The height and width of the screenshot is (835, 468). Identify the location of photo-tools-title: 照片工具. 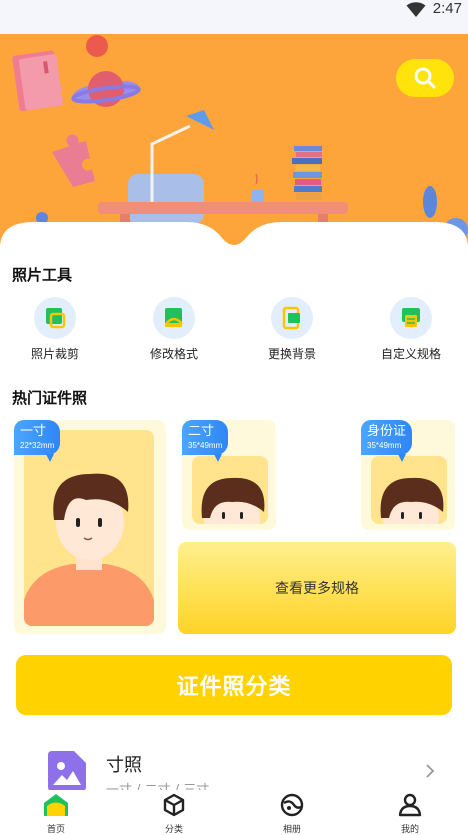
(42, 275).